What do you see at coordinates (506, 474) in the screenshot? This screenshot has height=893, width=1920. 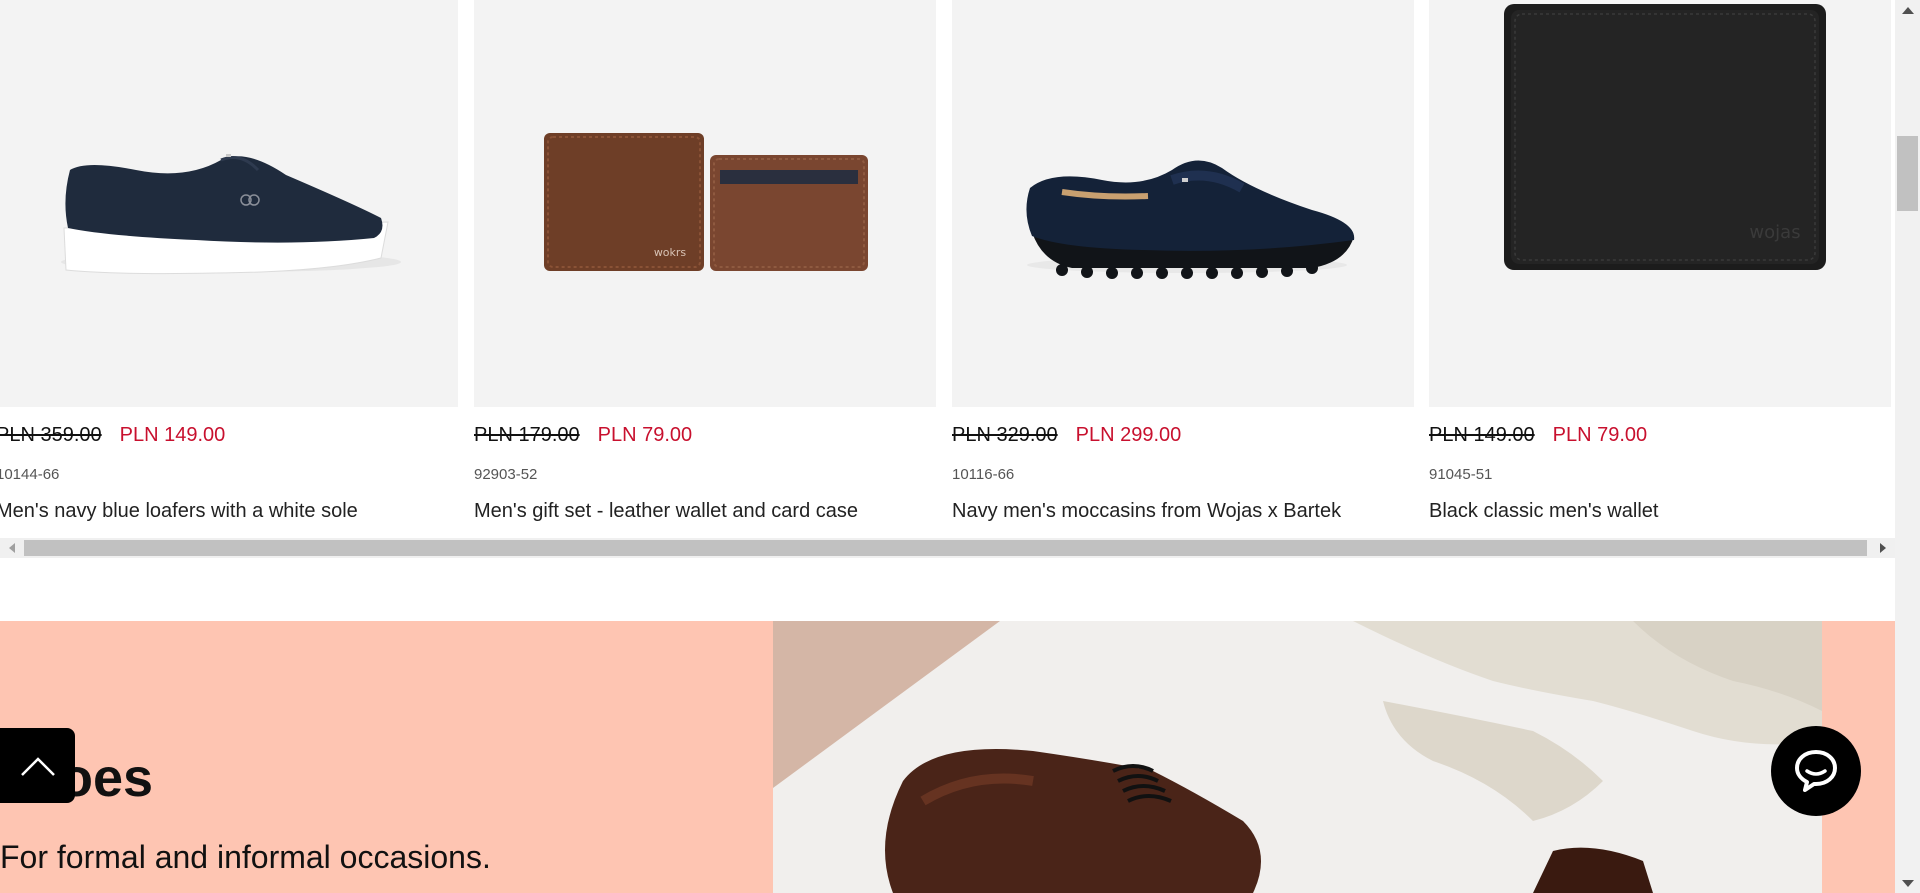 I see `product-code: 92903-52` at bounding box center [506, 474].